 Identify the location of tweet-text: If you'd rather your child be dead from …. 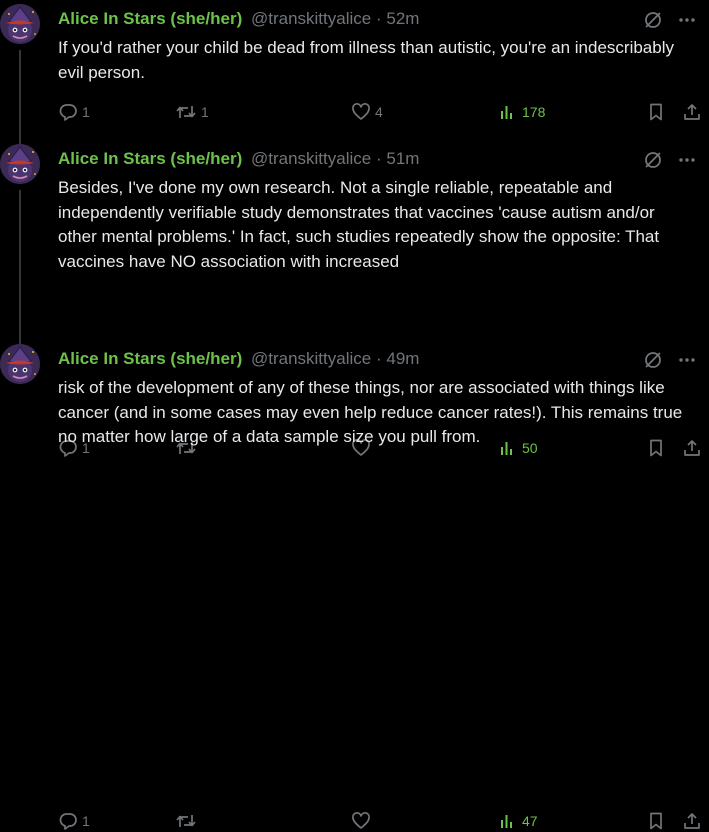
(366, 60).